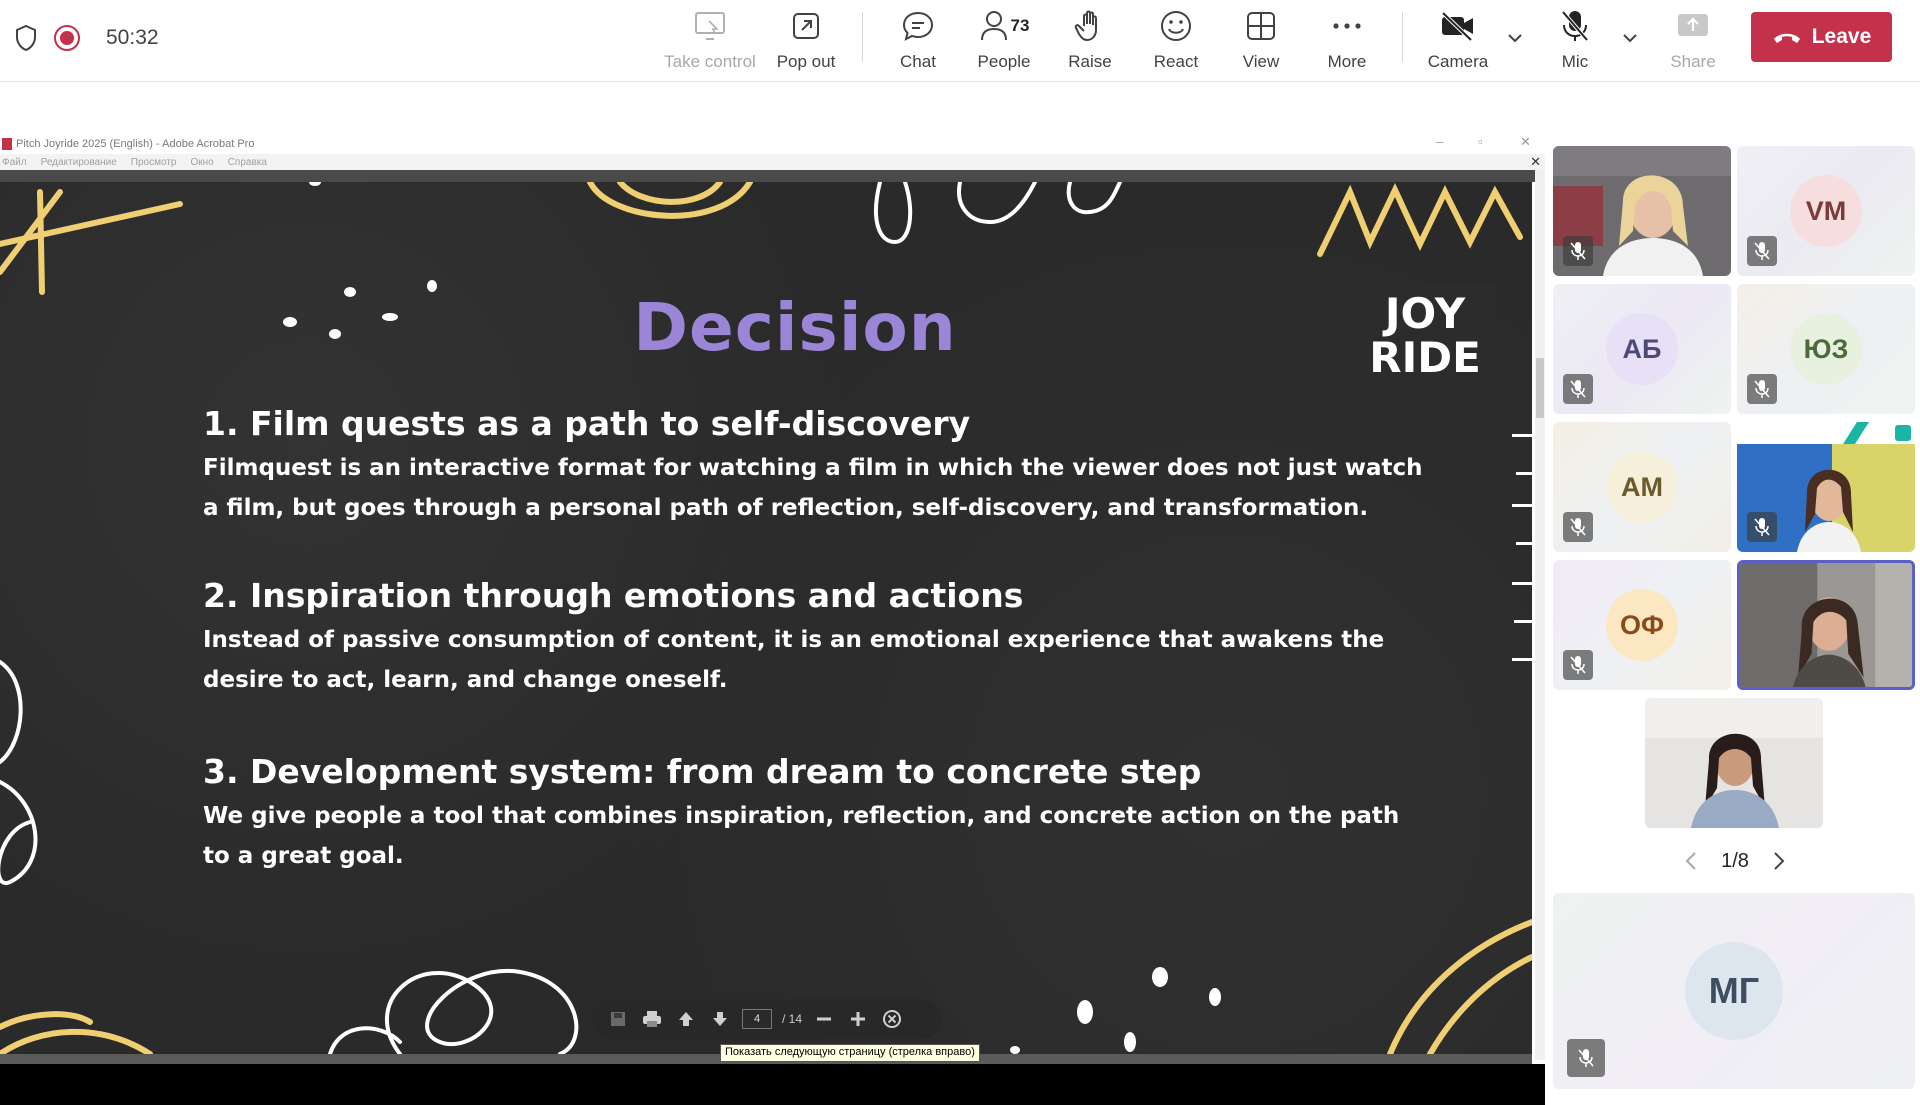  Describe the element at coordinates (1090, 61) in the screenshot. I see `raise-label: Raise` at that location.